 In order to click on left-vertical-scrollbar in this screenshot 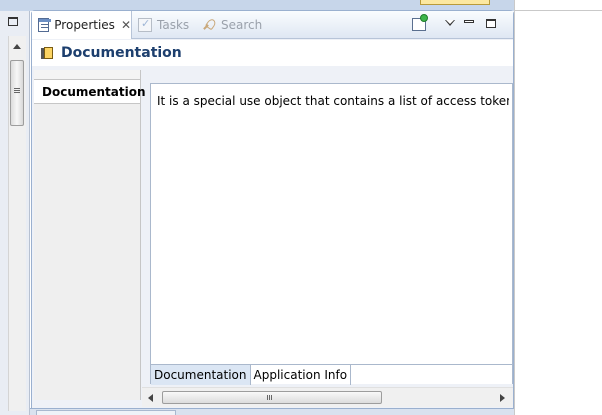, I will do `click(17, 223)`.